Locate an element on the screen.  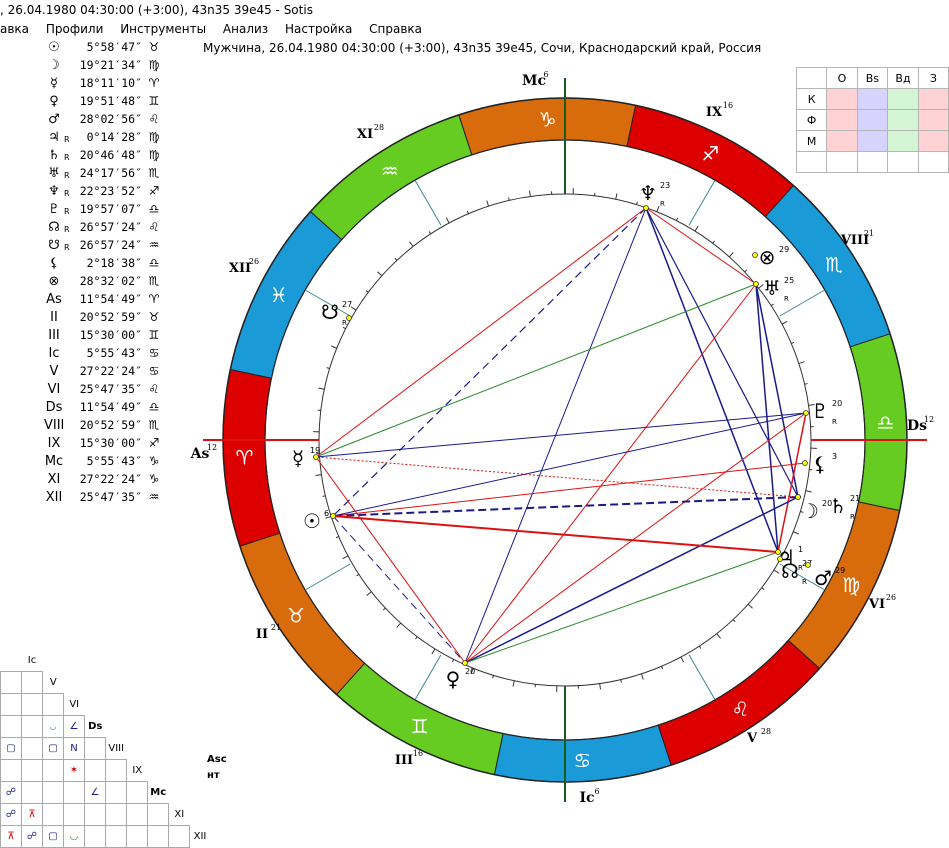
aspect-header-cell: Bs is located at coordinates (872, 78).